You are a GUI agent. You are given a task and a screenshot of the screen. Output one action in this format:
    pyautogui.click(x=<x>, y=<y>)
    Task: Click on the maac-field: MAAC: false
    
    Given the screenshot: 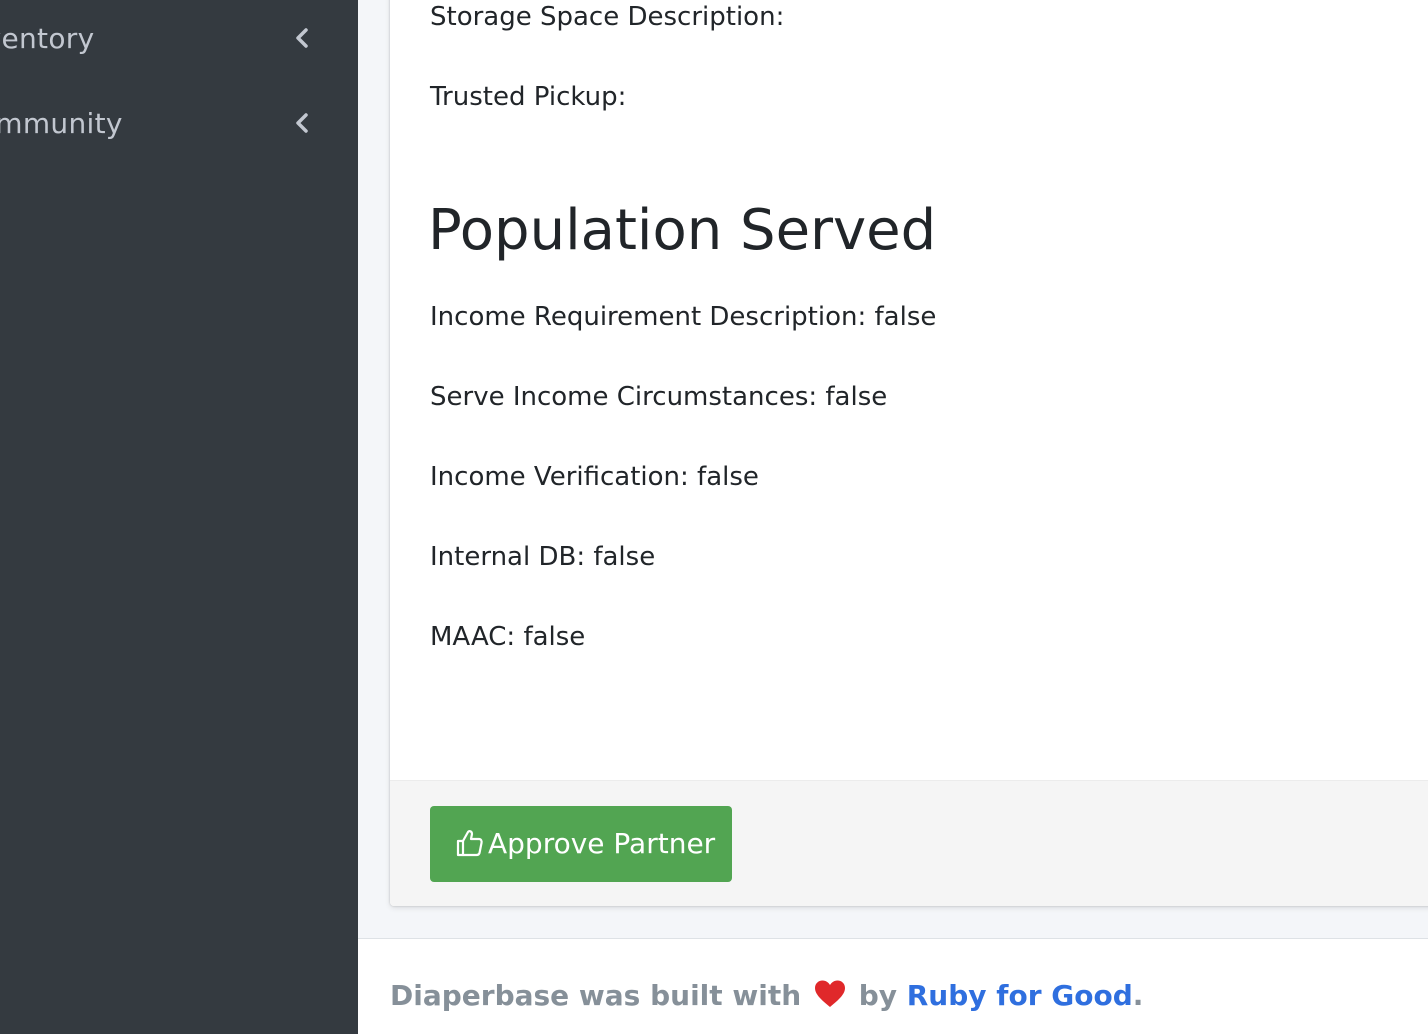 What is the action you would take?
    pyautogui.click(x=508, y=637)
    